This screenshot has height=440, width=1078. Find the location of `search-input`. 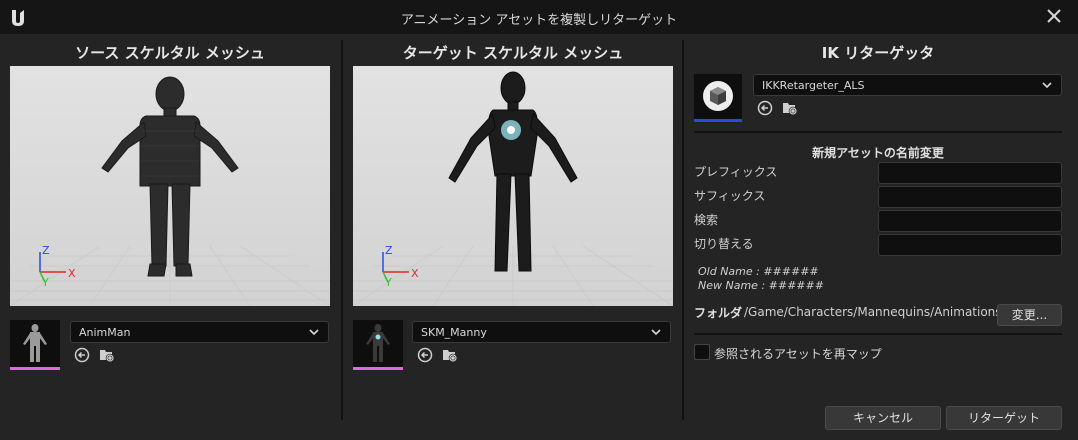

search-input is located at coordinates (970, 221).